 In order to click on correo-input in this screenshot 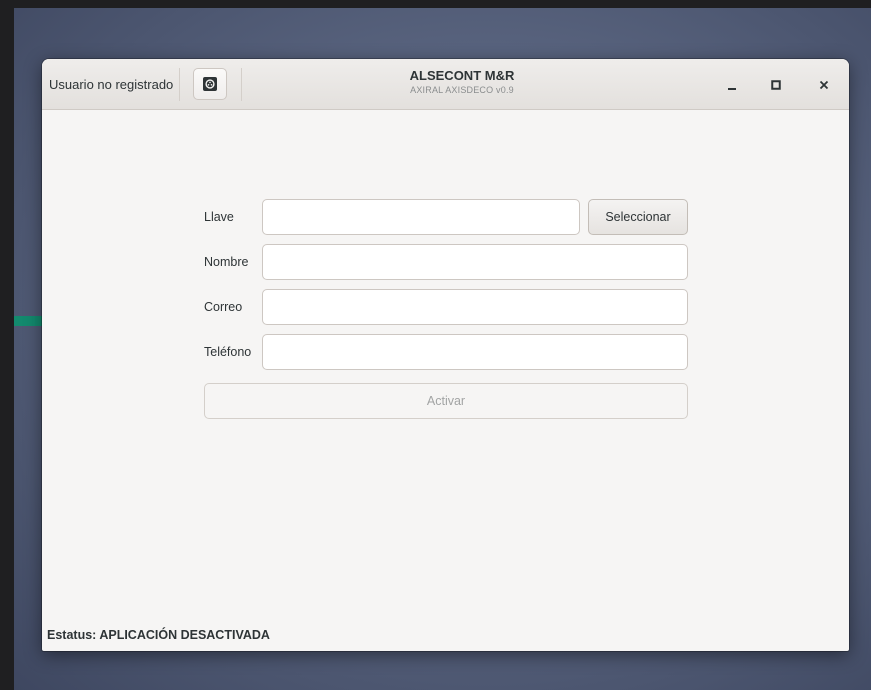, I will do `click(475, 307)`.